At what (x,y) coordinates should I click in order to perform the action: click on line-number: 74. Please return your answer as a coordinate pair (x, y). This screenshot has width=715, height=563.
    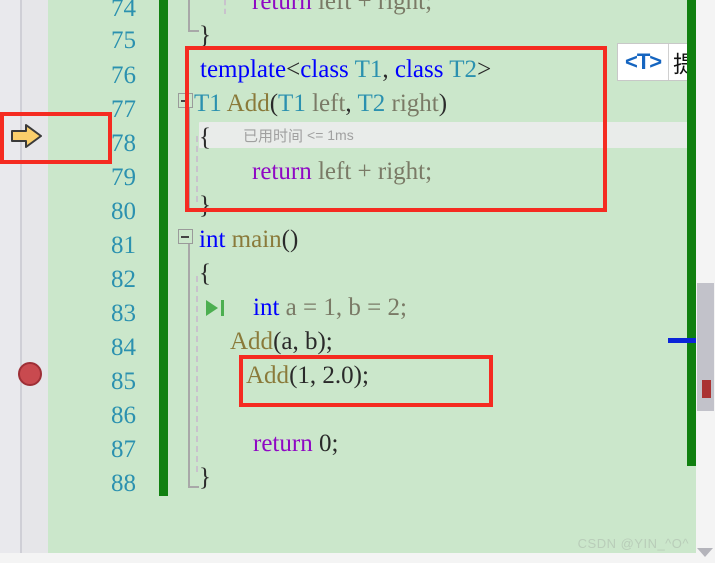
    Looking at the image, I should click on (123, 11).